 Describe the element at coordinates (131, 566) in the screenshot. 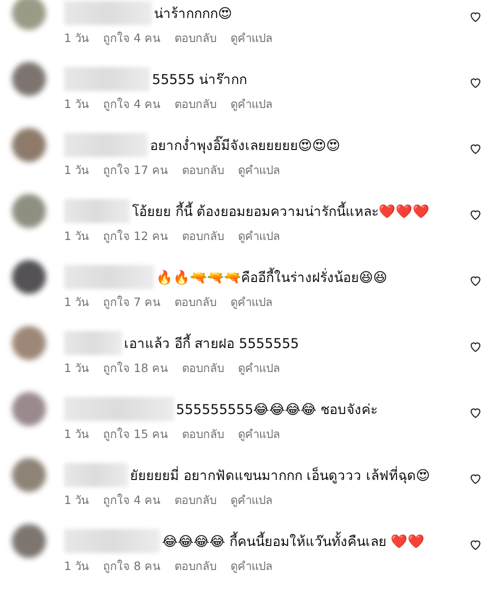

I see `likes-link: ถูกใจ 8 คน` at that location.